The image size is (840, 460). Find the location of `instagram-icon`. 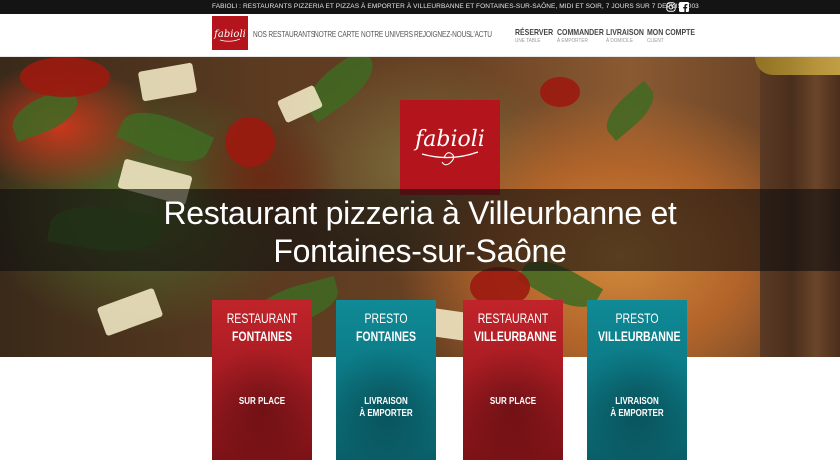

instagram-icon is located at coordinates (671, 7).